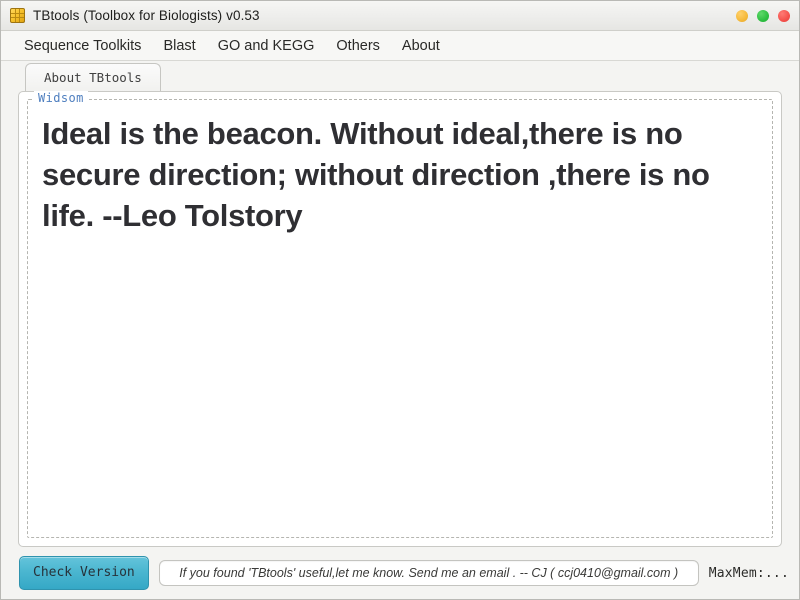  I want to click on check-version-button: Check Version, so click(84, 573).